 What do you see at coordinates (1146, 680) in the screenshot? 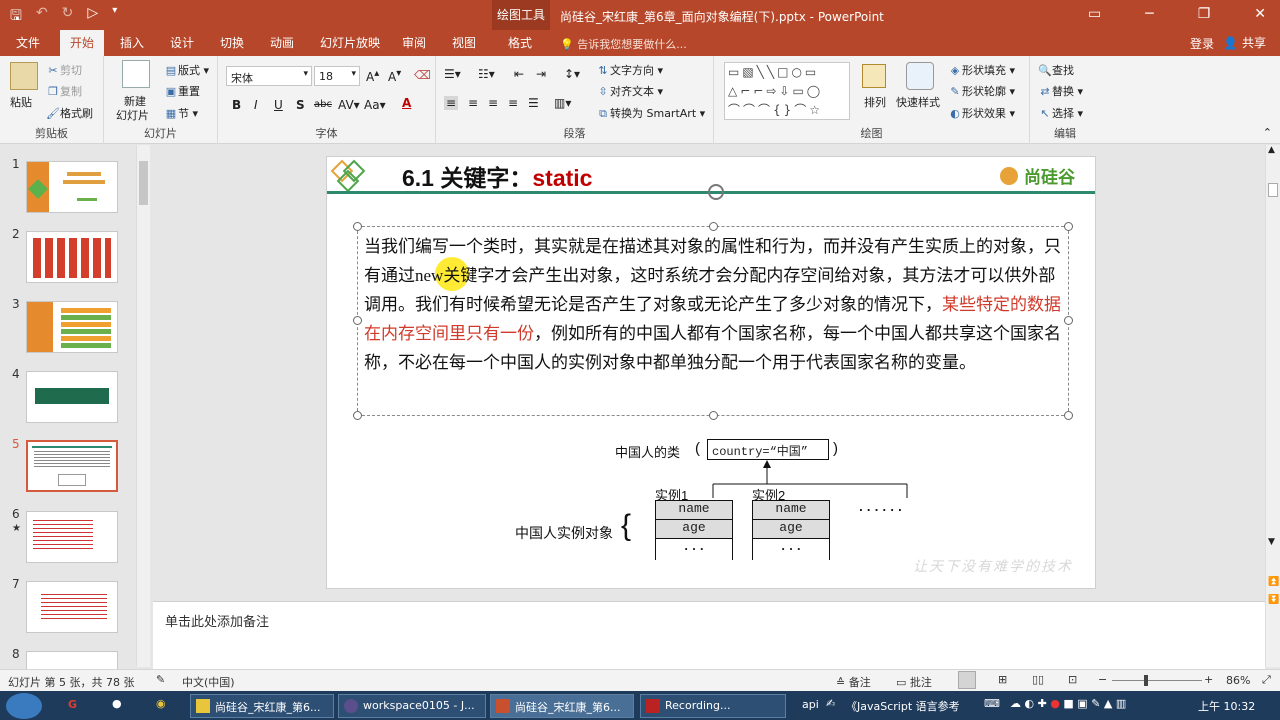
I see `zoom-slider-thumb` at bounding box center [1146, 680].